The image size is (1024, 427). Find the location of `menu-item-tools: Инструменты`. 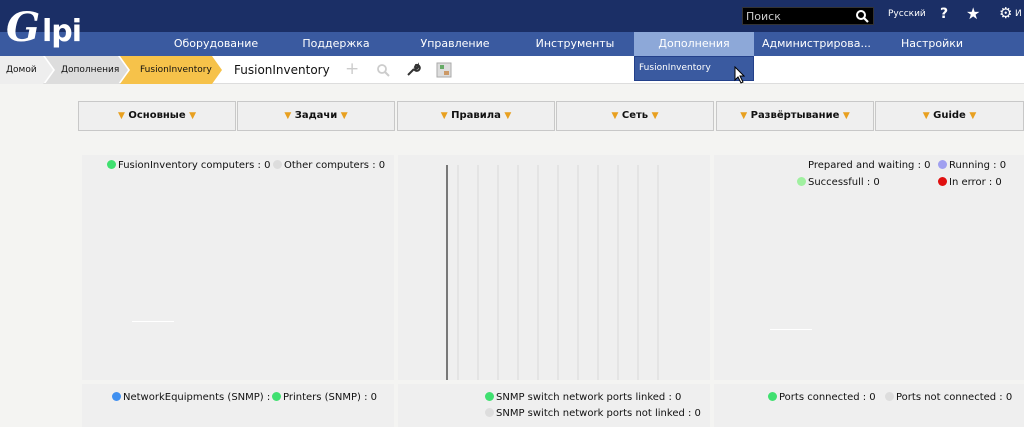

menu-item-tools: Инструменты is located at coordinates (575, 44).